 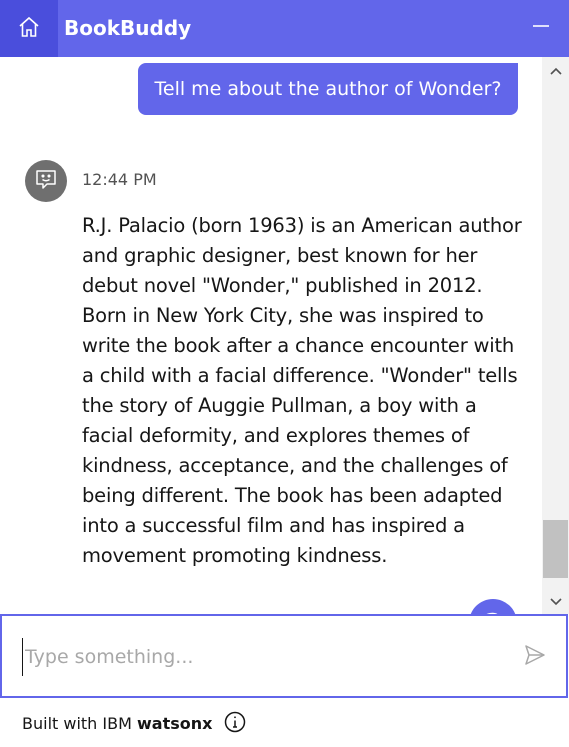 I want to click on scrollbar-thumb, so click(x=555, y=549).